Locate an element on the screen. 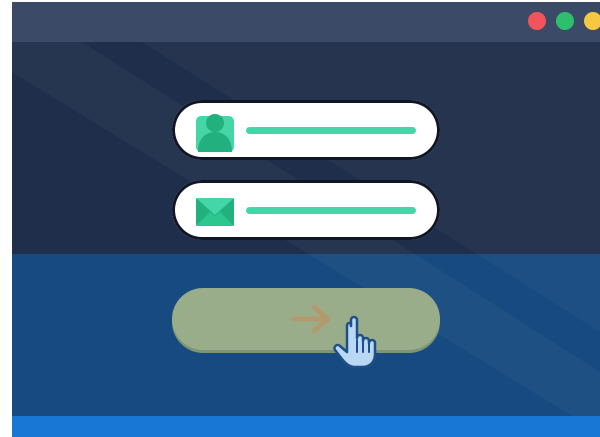  username-input is located at coordinates (306, 130).